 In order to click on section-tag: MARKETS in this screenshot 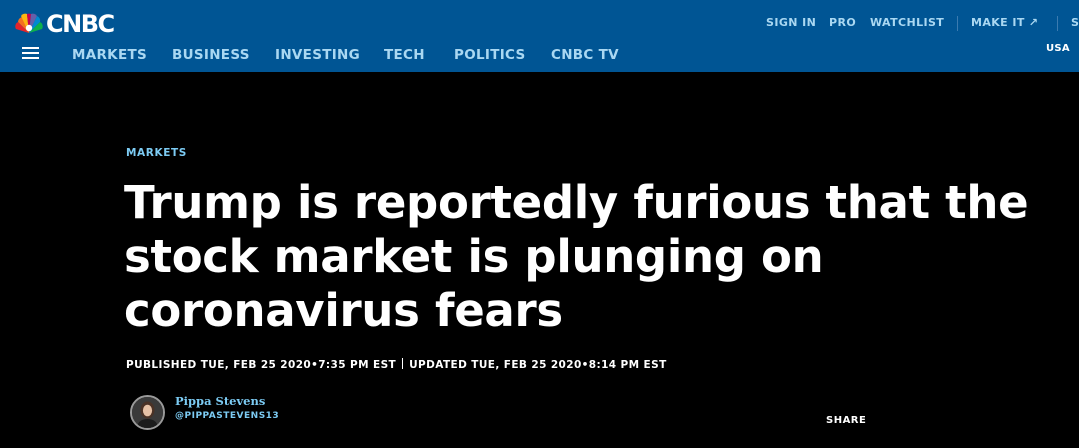, I will do `click(156, 153)`.